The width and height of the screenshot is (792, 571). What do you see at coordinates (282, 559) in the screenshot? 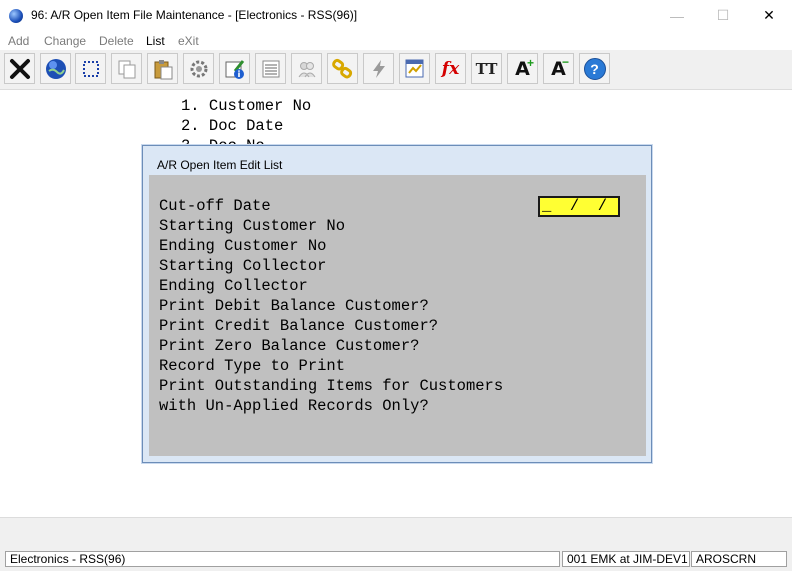
I see `status-company: Electronics - RSS(96)` at bounding box center [282, 559].